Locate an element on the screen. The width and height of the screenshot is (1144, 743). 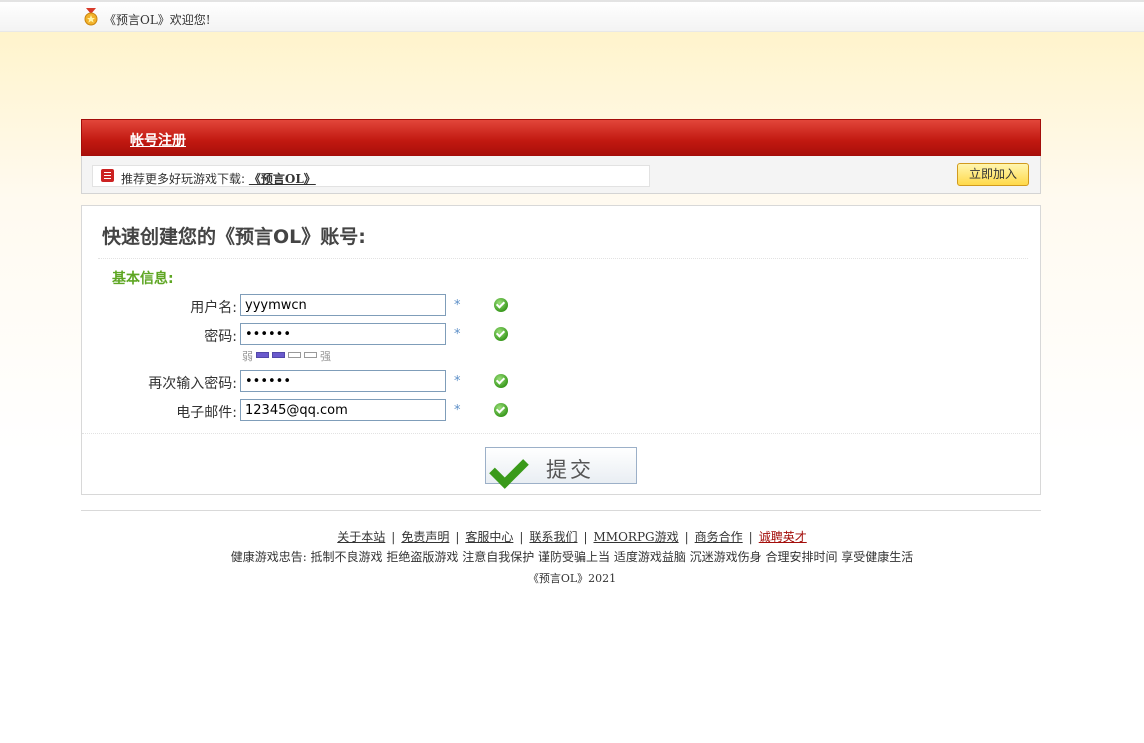
footer-link: 诚聘英才 is located at coordinates (783, 537).